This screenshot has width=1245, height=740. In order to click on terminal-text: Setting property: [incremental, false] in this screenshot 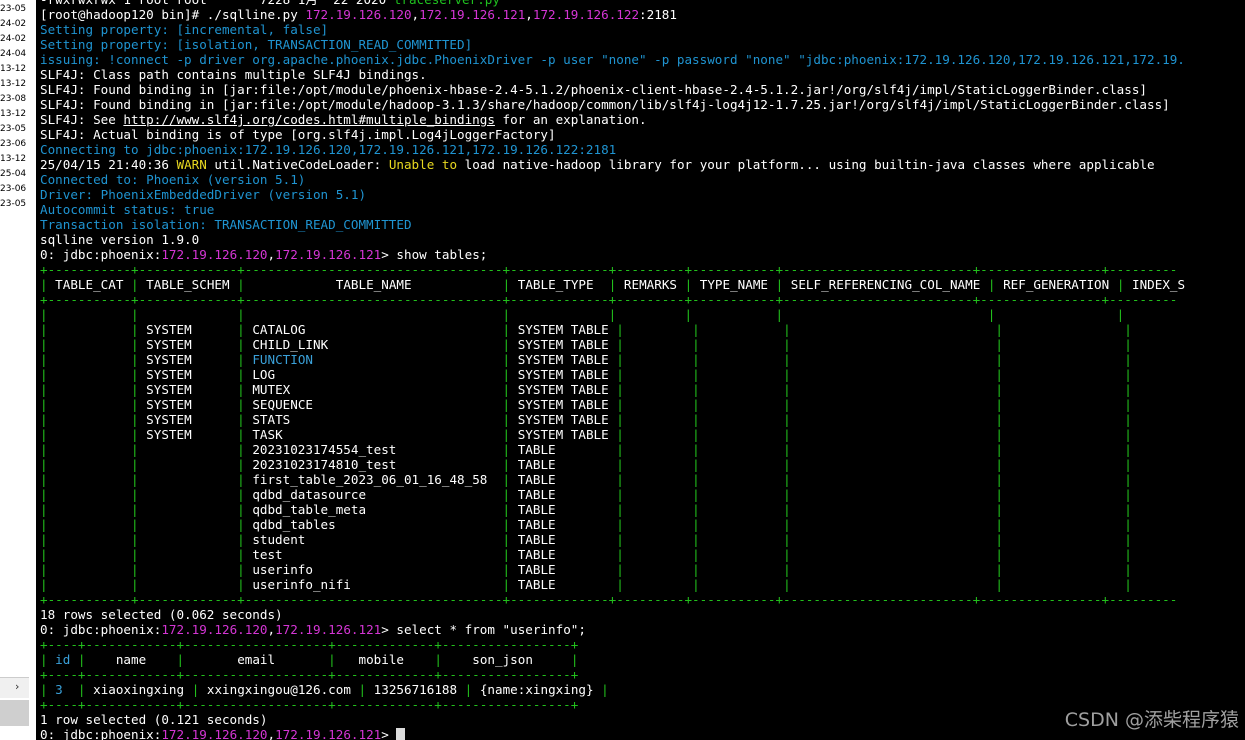, I will do `click(184, 29)`.